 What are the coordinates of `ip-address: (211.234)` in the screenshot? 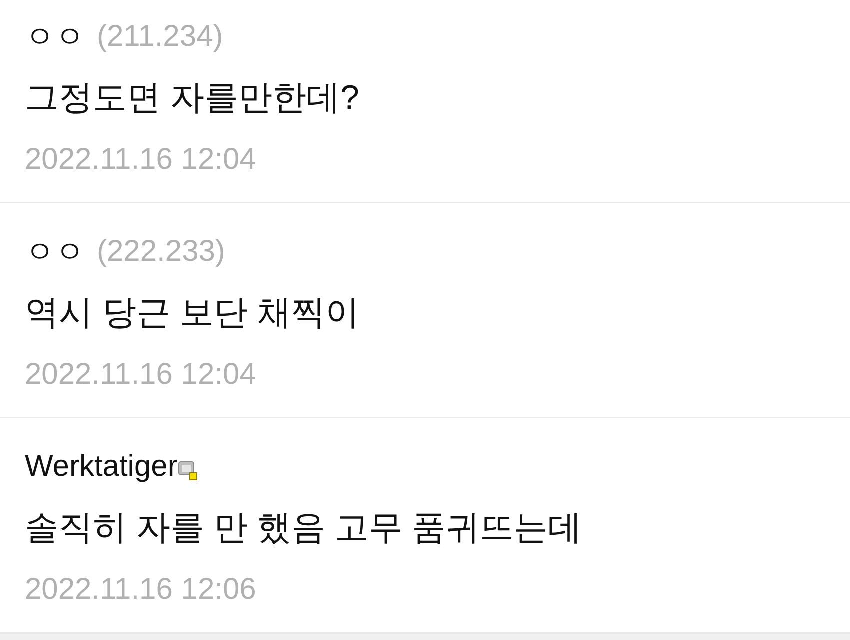 It's located at (160, 37).